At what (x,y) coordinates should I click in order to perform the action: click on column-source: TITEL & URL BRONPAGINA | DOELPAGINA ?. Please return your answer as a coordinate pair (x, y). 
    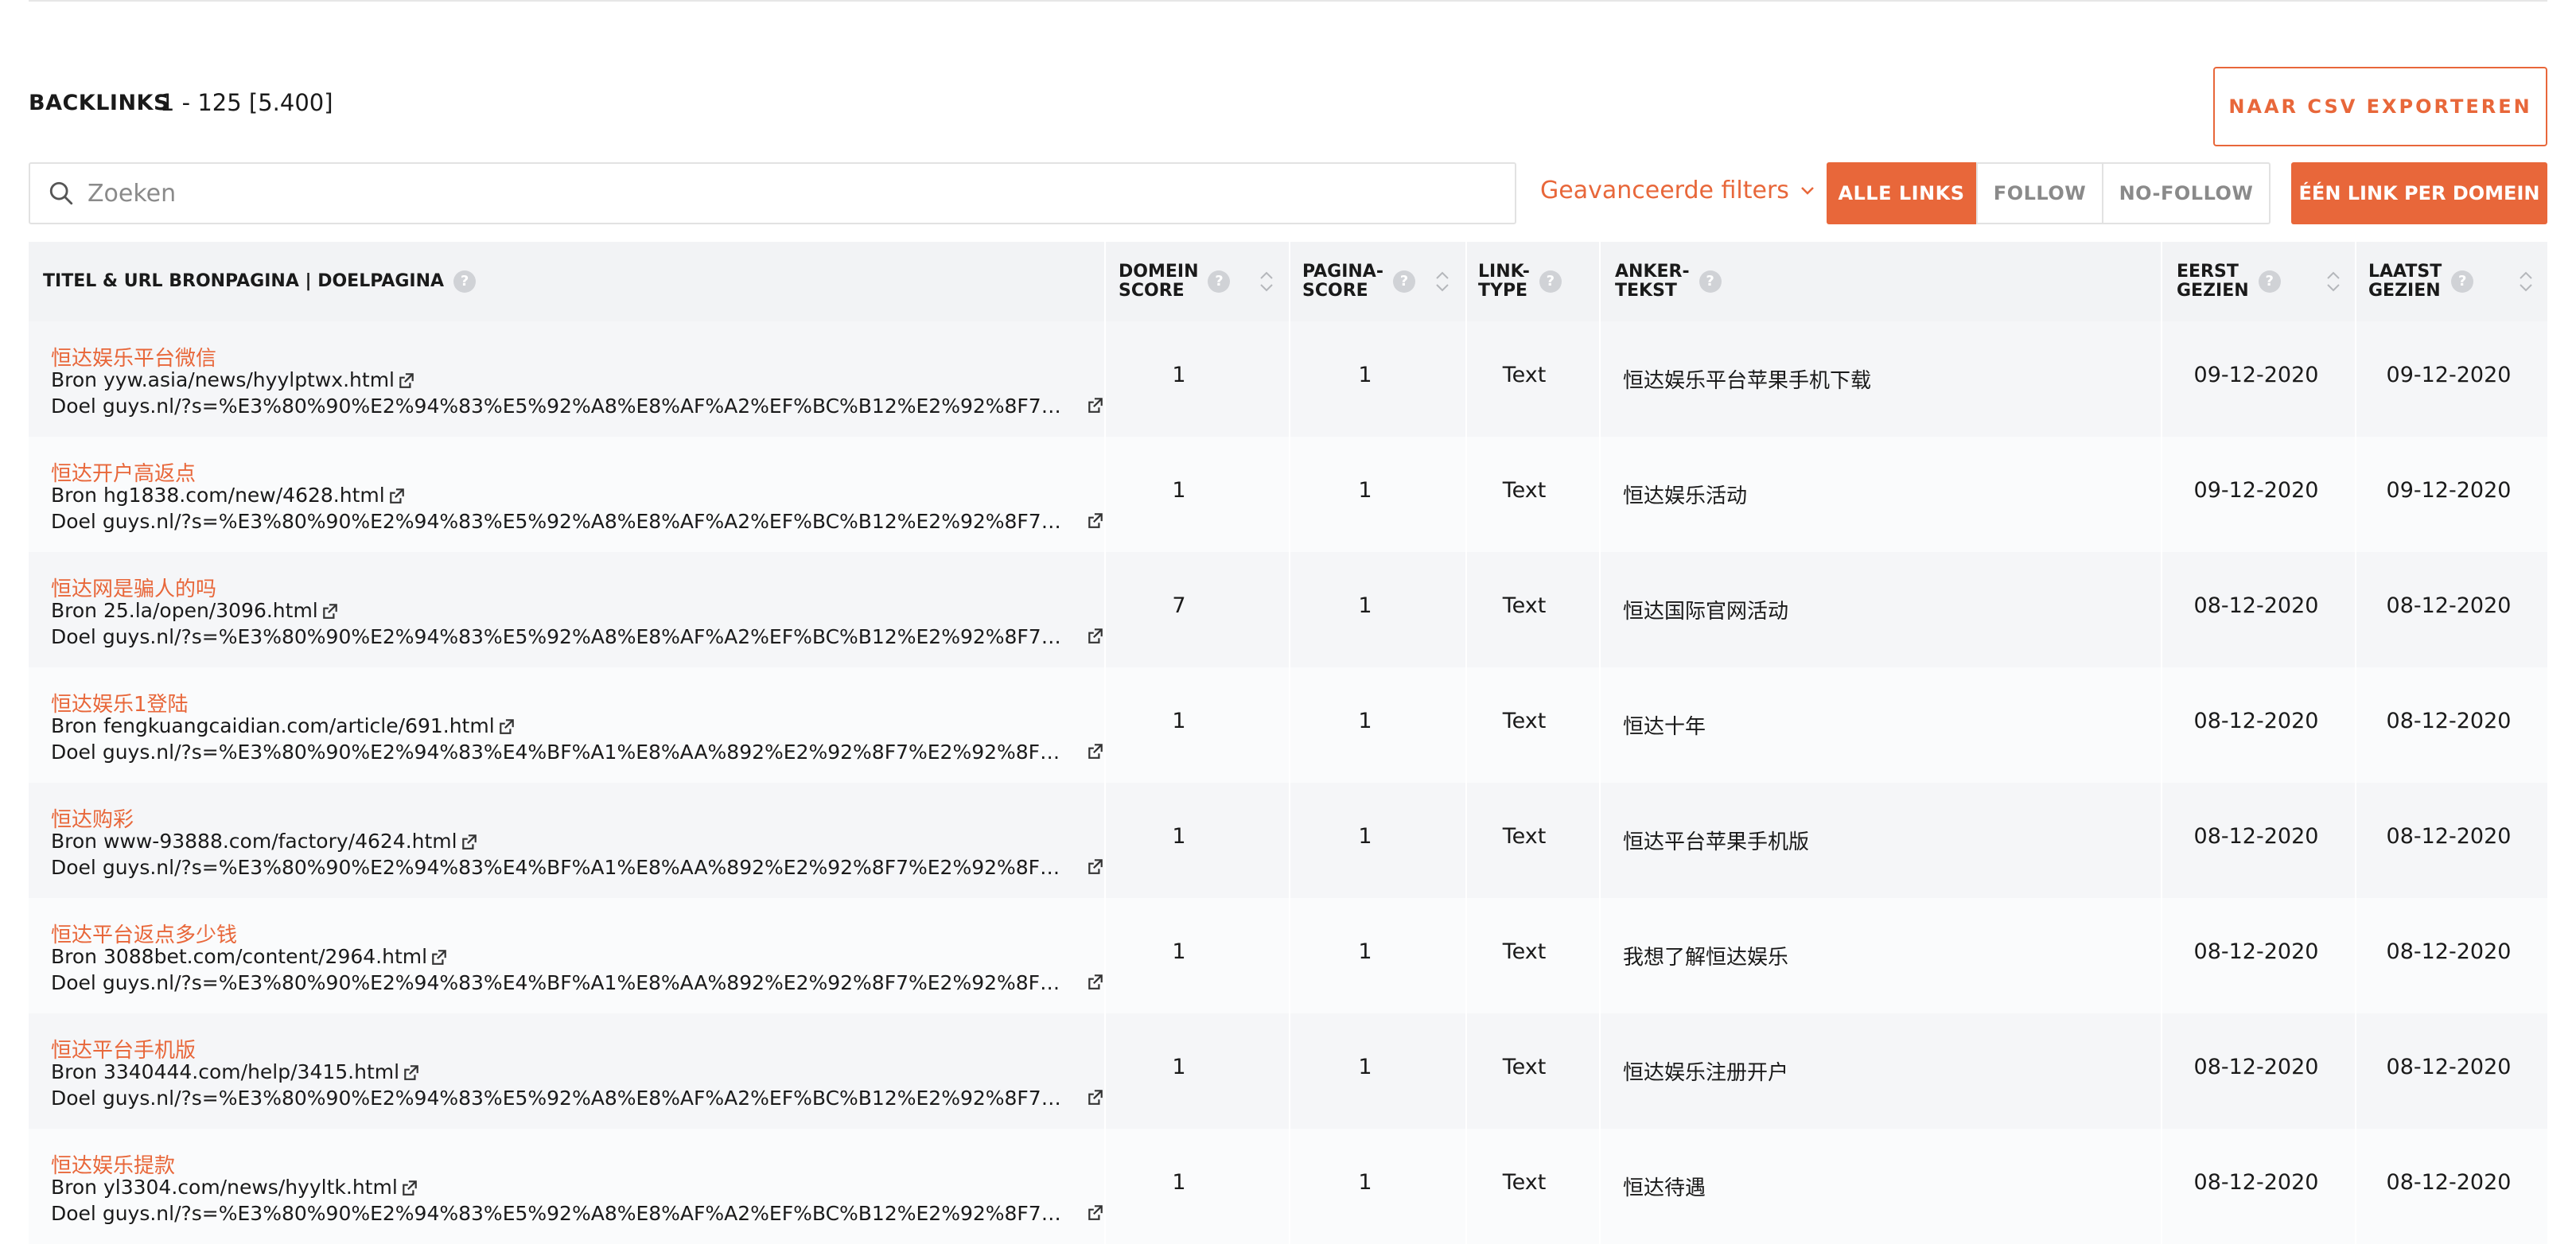
    Looking at the image, I should click on (260, 281).